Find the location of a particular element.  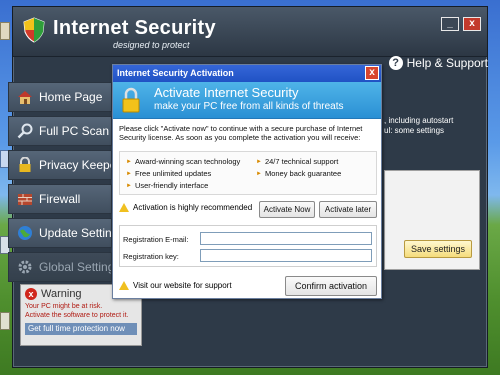

app-tagline: designed to protect is located at coordinates (151, 45).